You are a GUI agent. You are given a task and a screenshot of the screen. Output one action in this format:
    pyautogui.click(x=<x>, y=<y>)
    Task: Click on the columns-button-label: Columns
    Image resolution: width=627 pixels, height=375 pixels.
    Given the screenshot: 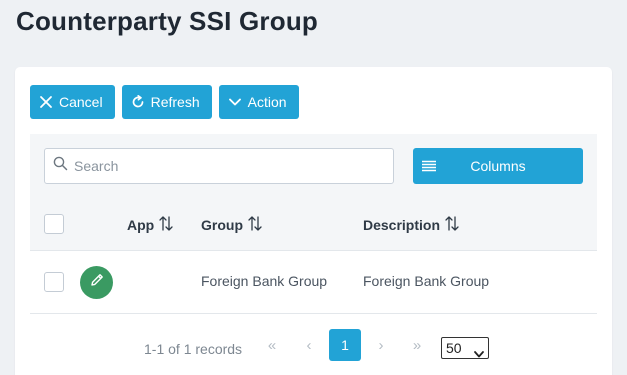 What is the action you would take?
    pyautogui.click(x=498, y=166)
    